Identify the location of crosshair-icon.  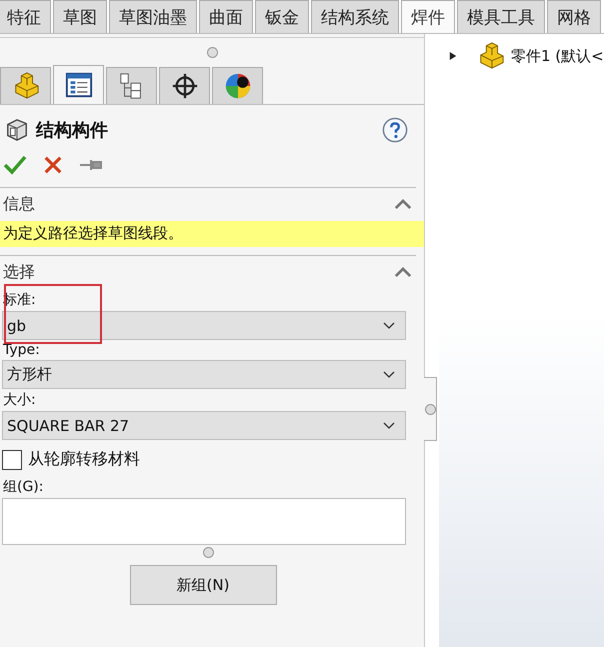
(184, 86).